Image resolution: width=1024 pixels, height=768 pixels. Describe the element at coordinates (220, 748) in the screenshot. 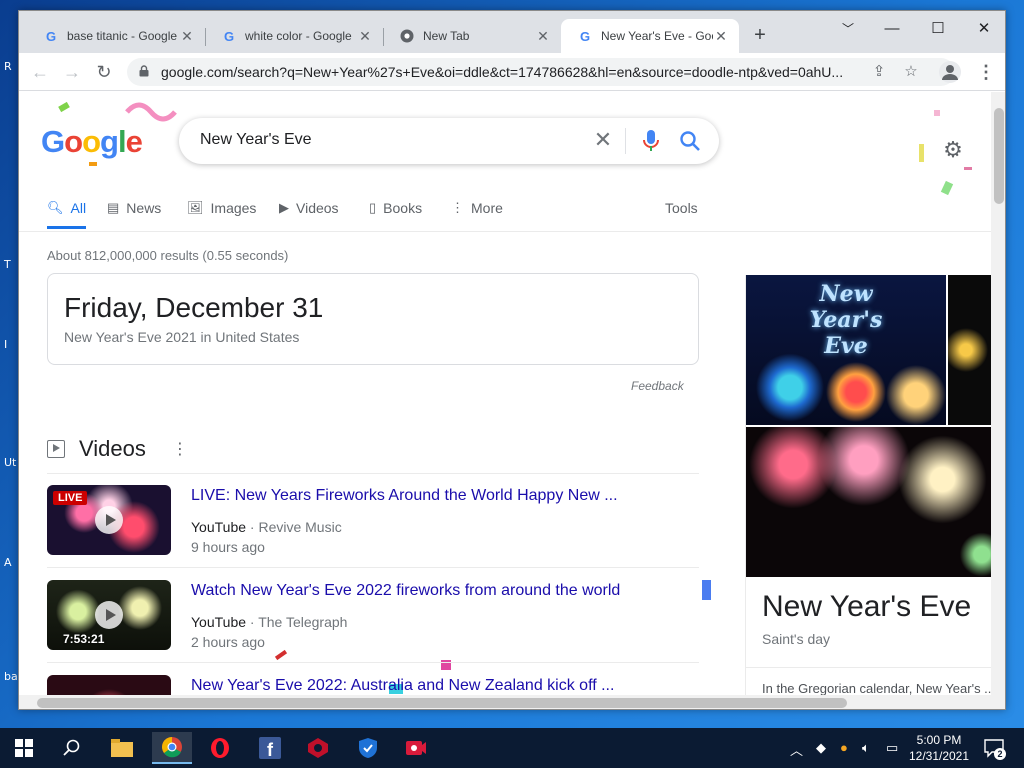

I see `opera-icon` at that location.